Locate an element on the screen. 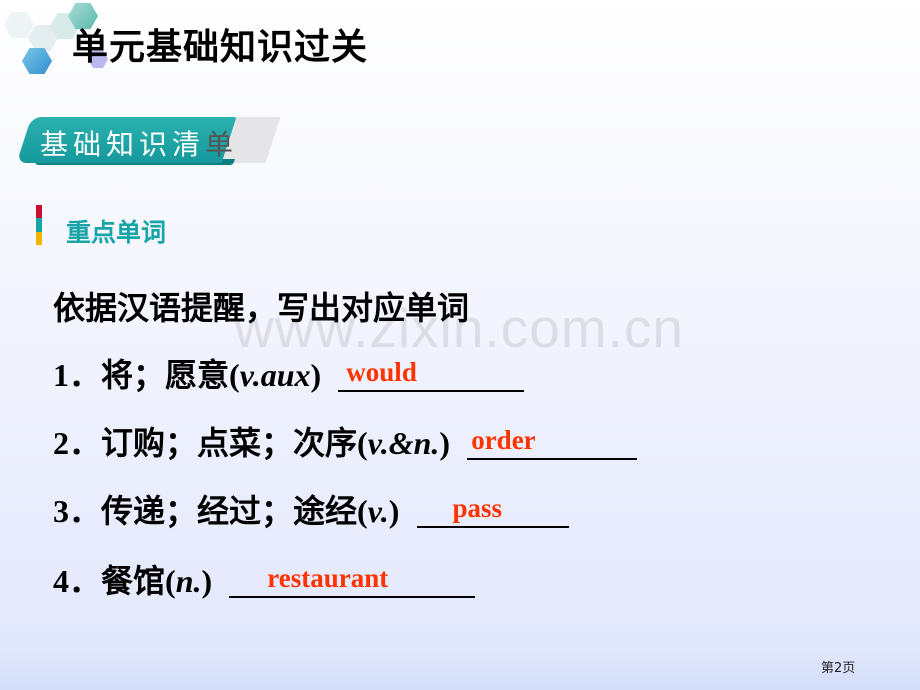  answer-blank: would is located at coordinates (431, 374).